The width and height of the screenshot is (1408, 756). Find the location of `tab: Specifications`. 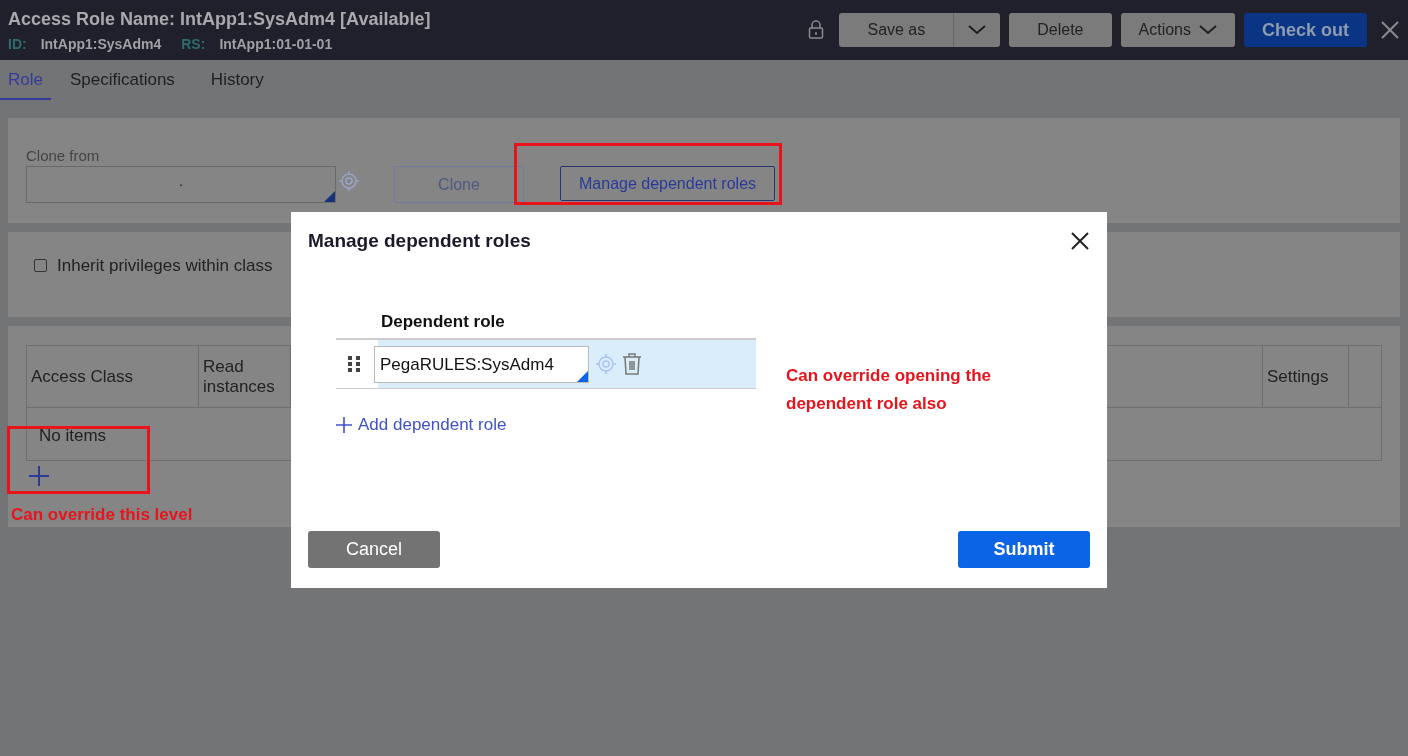

tab: Specifications is located at coordinates (122, 80).